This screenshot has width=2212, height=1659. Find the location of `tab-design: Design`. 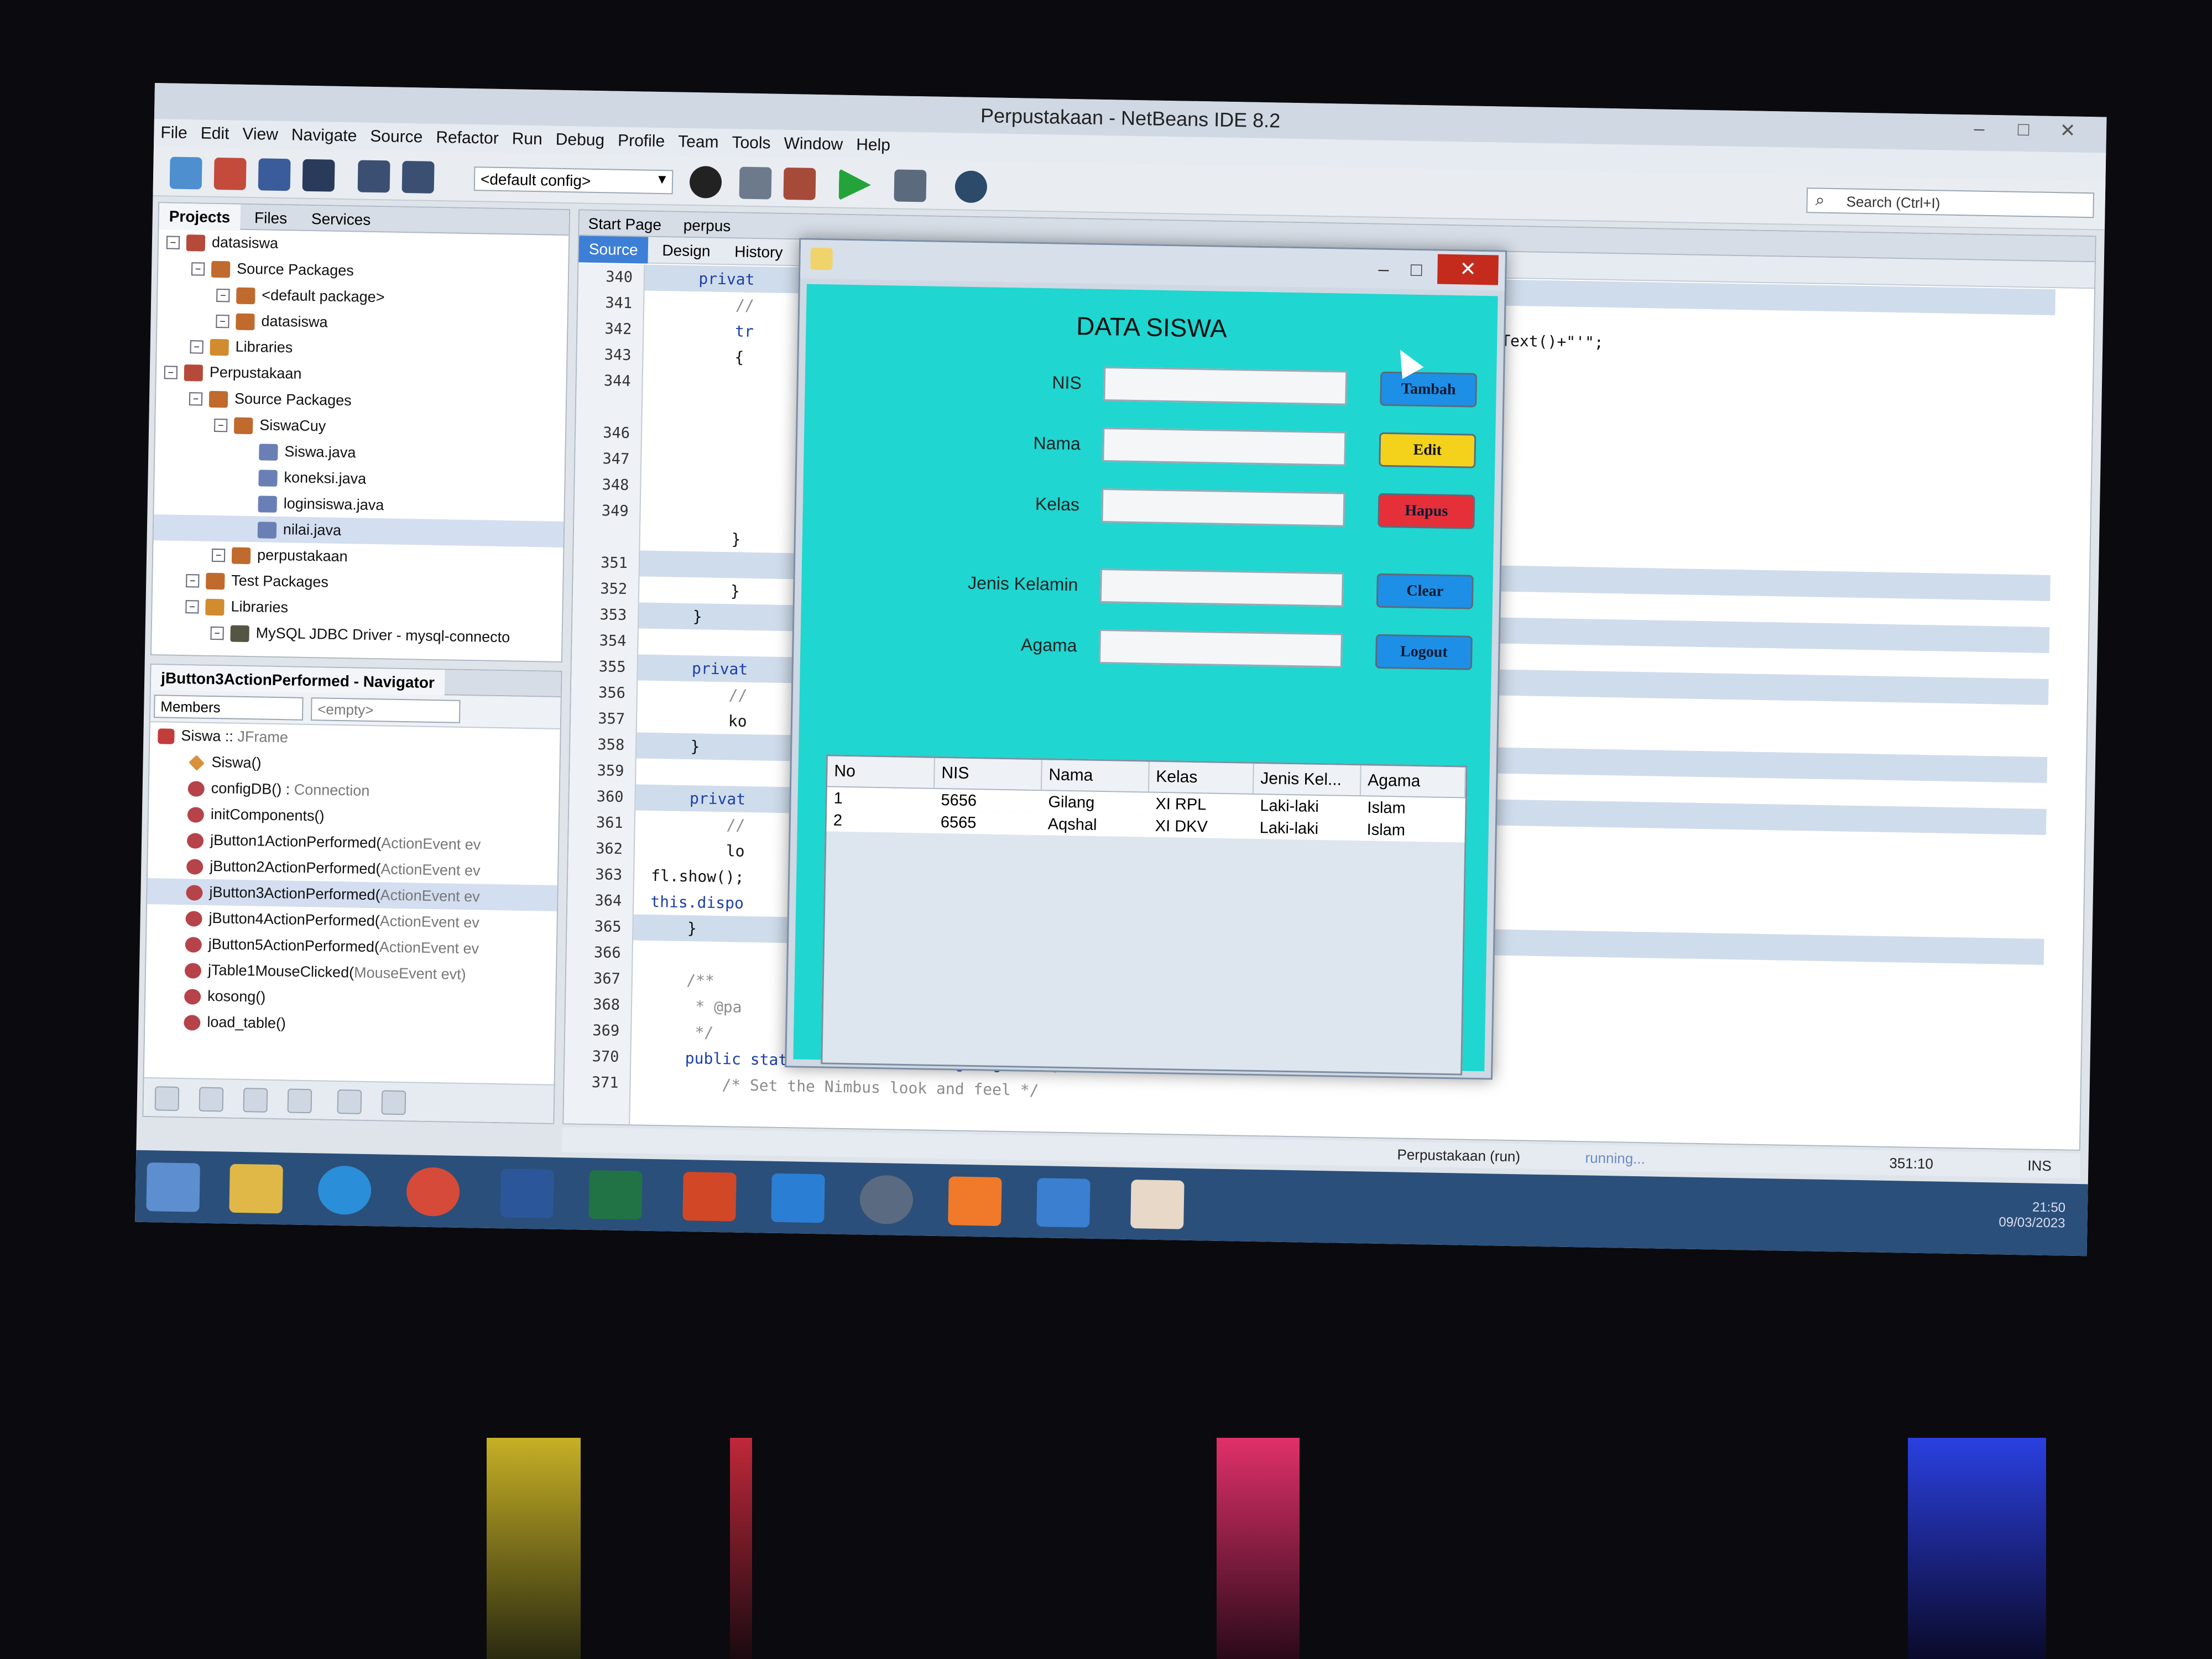

tab-design: Design is located at coordinates (686, 251).